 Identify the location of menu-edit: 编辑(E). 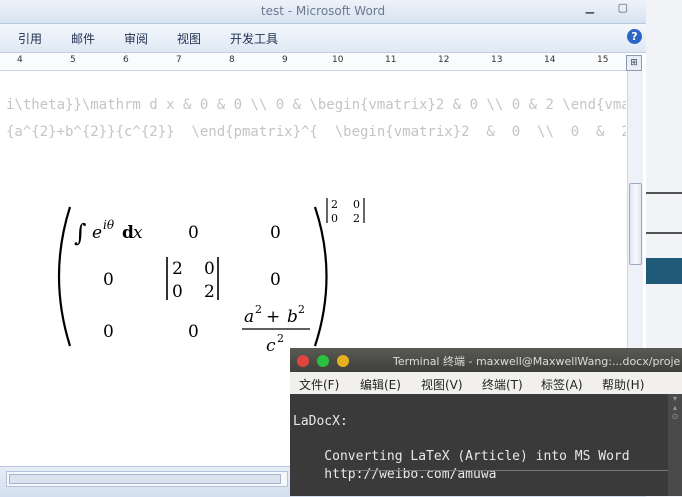
(380, 384).